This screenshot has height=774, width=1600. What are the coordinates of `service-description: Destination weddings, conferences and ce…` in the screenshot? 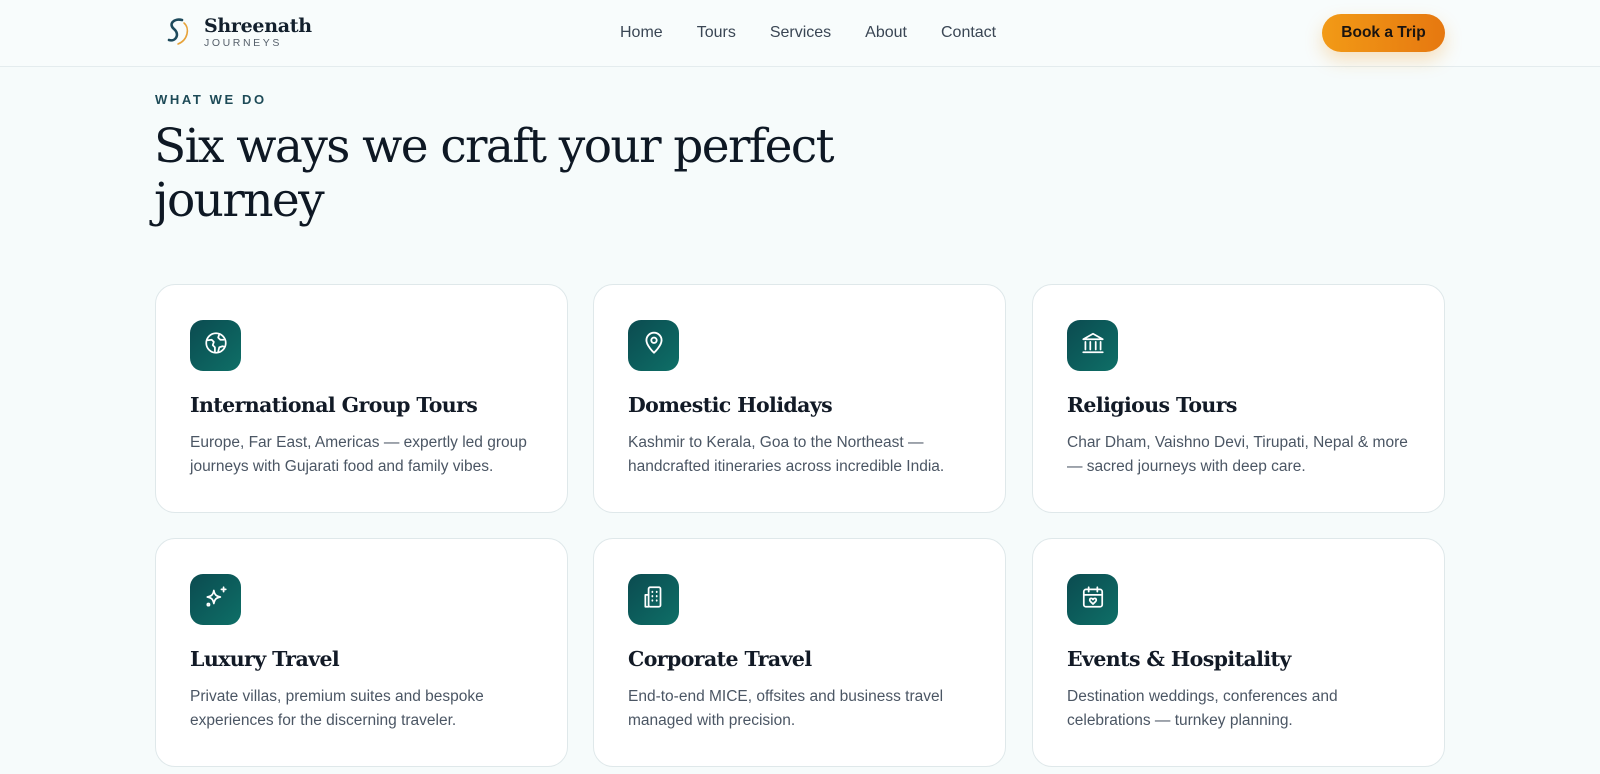 It's located at (1202, 708).